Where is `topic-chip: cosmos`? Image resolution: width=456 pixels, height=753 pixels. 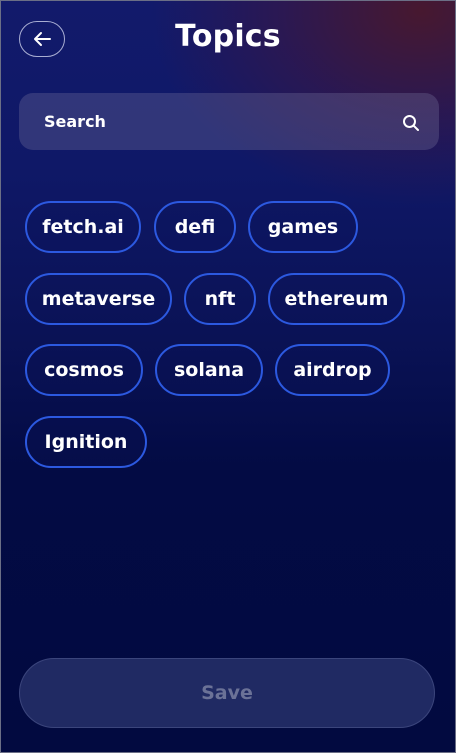 topic-chip: cosmos is located at coordinates (84, 370).